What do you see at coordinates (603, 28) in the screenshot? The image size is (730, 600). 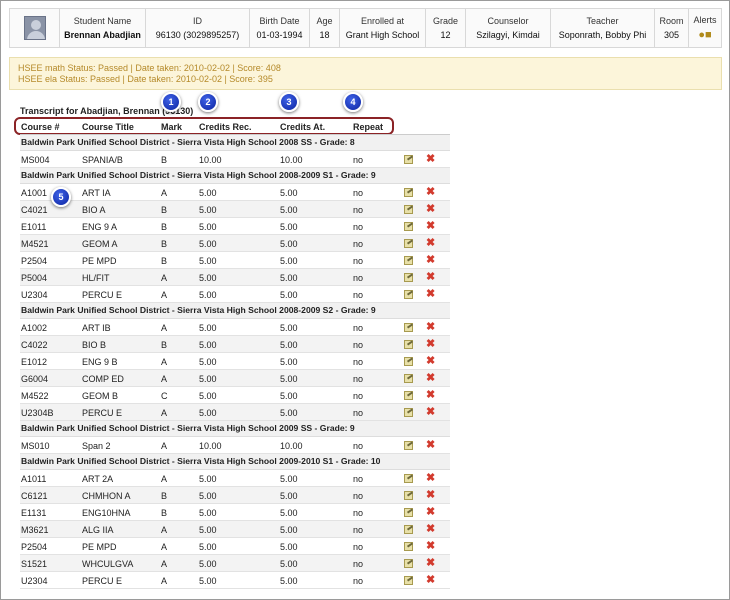 I see `header-teacher: Teacher Soponrath, Bobby Phi` at bounding box center [603, 28].